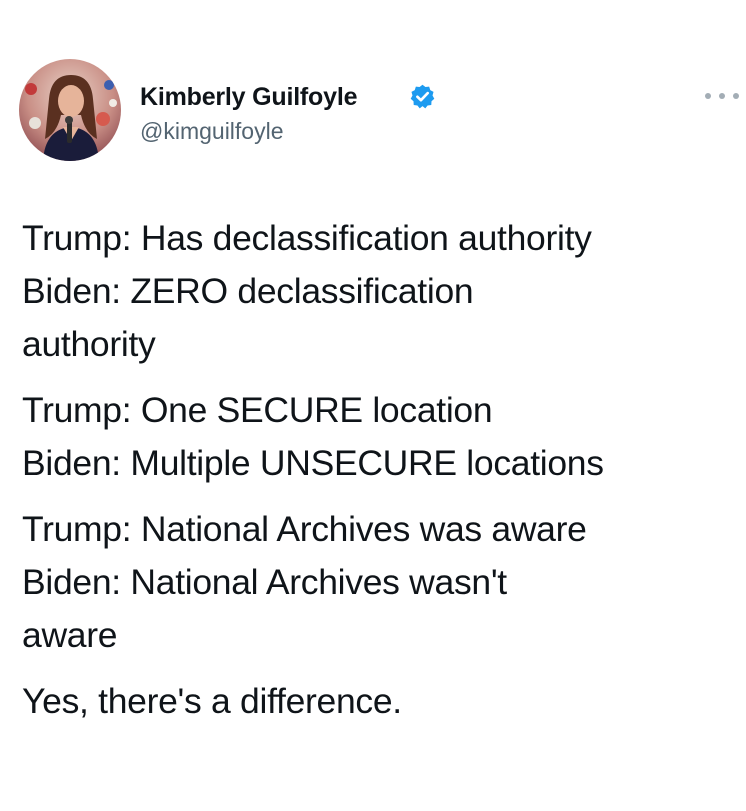 This screenshot has height=811, width=746. Describe the element at coordinates (89, 344) in the screenshot. I see `tweet-line: authority` at that location.